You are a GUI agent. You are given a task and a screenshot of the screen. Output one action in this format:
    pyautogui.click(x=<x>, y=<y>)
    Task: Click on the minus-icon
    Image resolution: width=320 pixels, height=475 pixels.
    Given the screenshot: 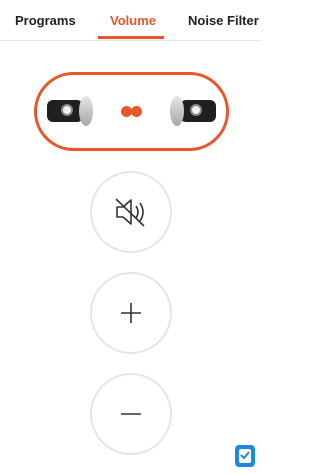 What is the action you would take?
    pyautogui.click(x=131, y=414)
    